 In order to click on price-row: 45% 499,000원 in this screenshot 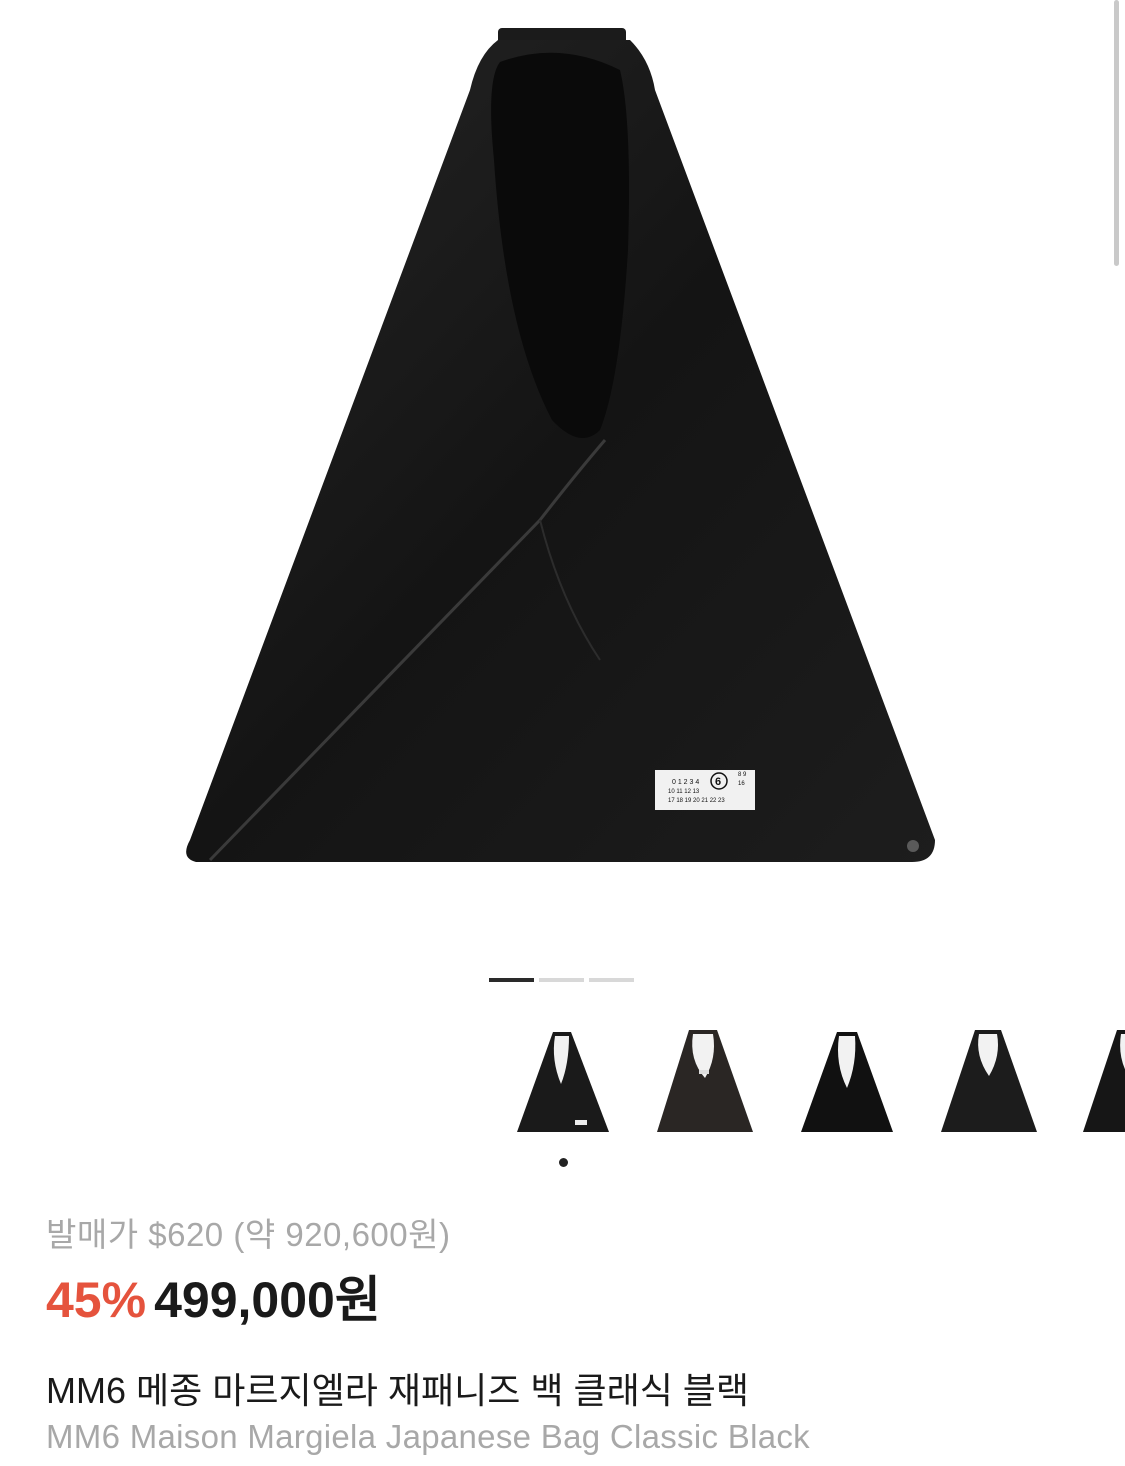, I will do `click(213, 1296)`.